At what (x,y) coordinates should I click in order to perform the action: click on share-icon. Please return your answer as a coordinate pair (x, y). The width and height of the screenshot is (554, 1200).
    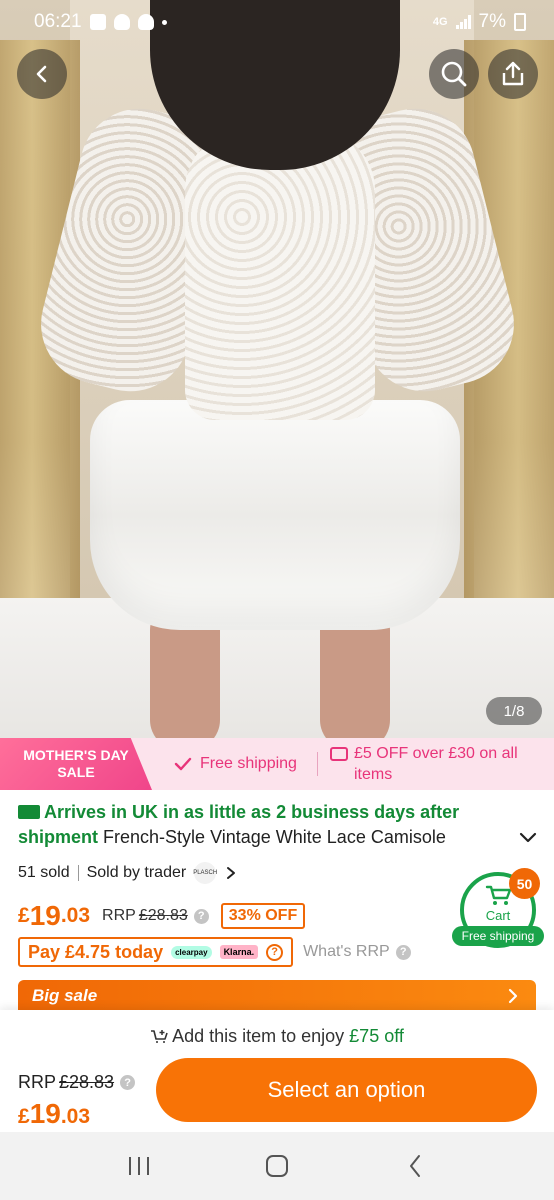
    Looking at the image, I should click on (513, 73).